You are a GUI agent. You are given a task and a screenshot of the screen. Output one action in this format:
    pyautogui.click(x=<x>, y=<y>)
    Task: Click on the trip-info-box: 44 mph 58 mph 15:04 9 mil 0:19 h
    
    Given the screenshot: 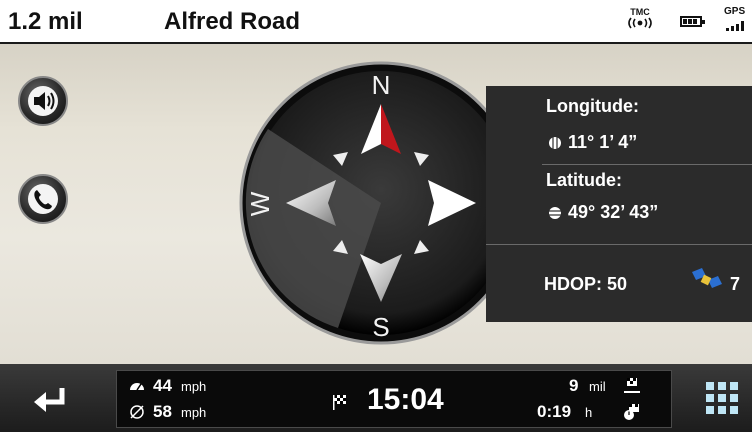 What is the action you would take?
    pyautogui.click(x=394, y=399)
    